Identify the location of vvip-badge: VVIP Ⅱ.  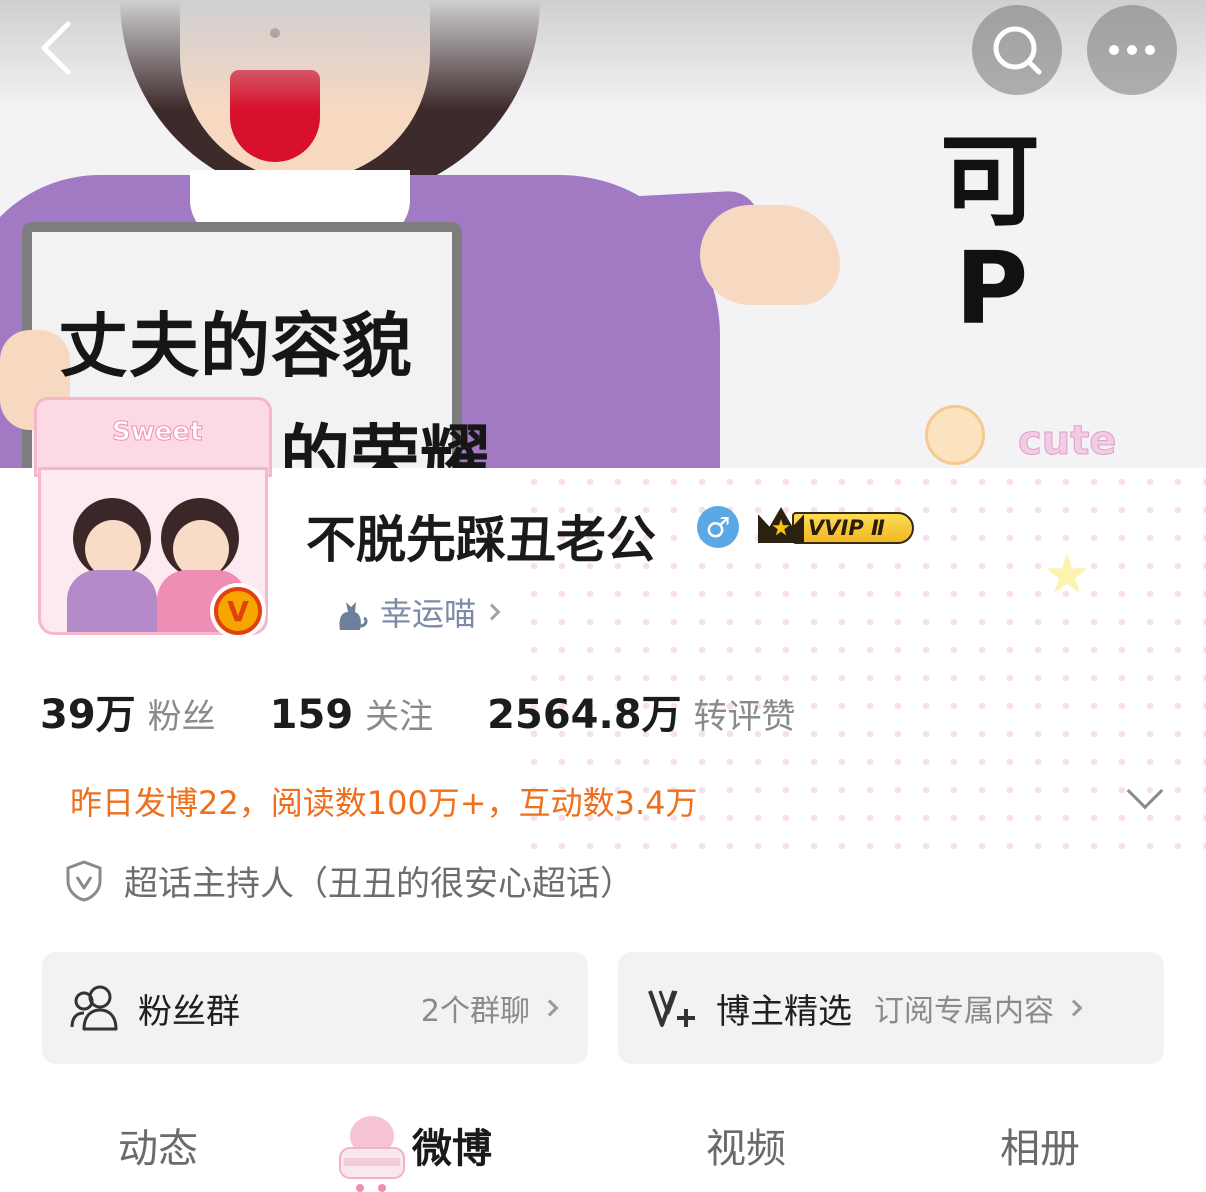
(838, 526).